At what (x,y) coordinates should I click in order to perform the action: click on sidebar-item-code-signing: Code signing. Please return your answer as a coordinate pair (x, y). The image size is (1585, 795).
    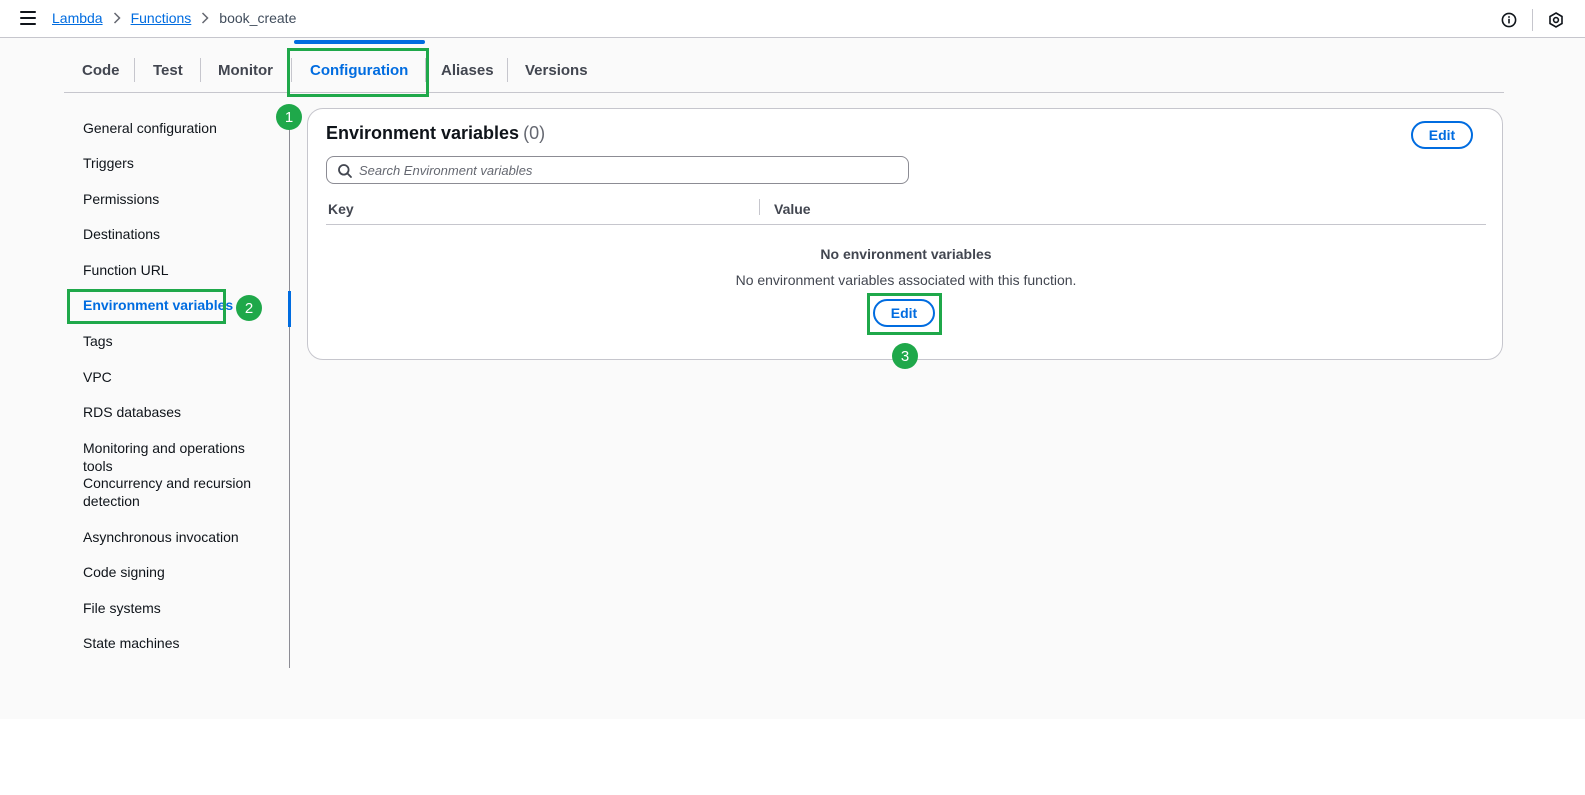
    Looking at the image, I should click on (178, 572).